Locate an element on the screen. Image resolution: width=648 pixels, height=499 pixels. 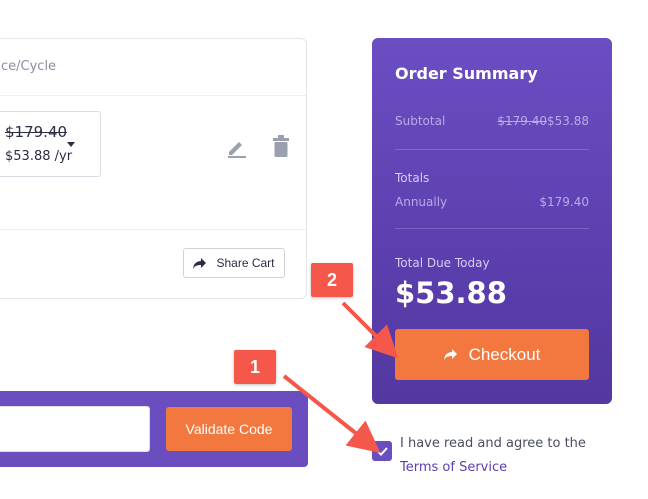
edit-icon is located at coordinates (237, 147).